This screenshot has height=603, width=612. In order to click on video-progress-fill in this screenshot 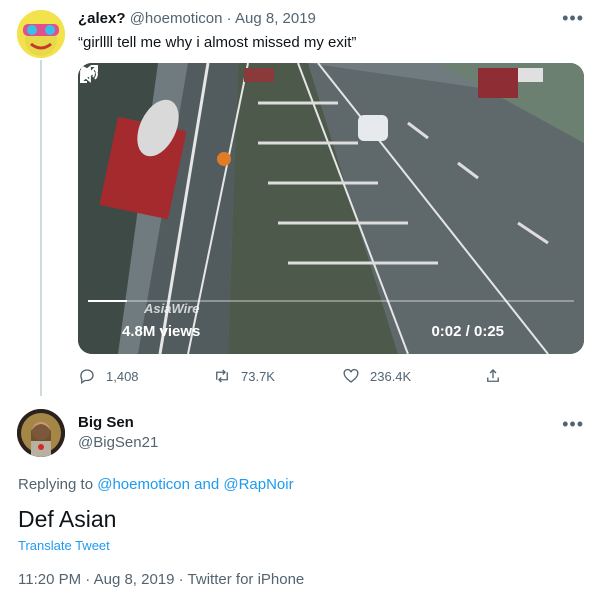, I will do `click(107, 301)`.